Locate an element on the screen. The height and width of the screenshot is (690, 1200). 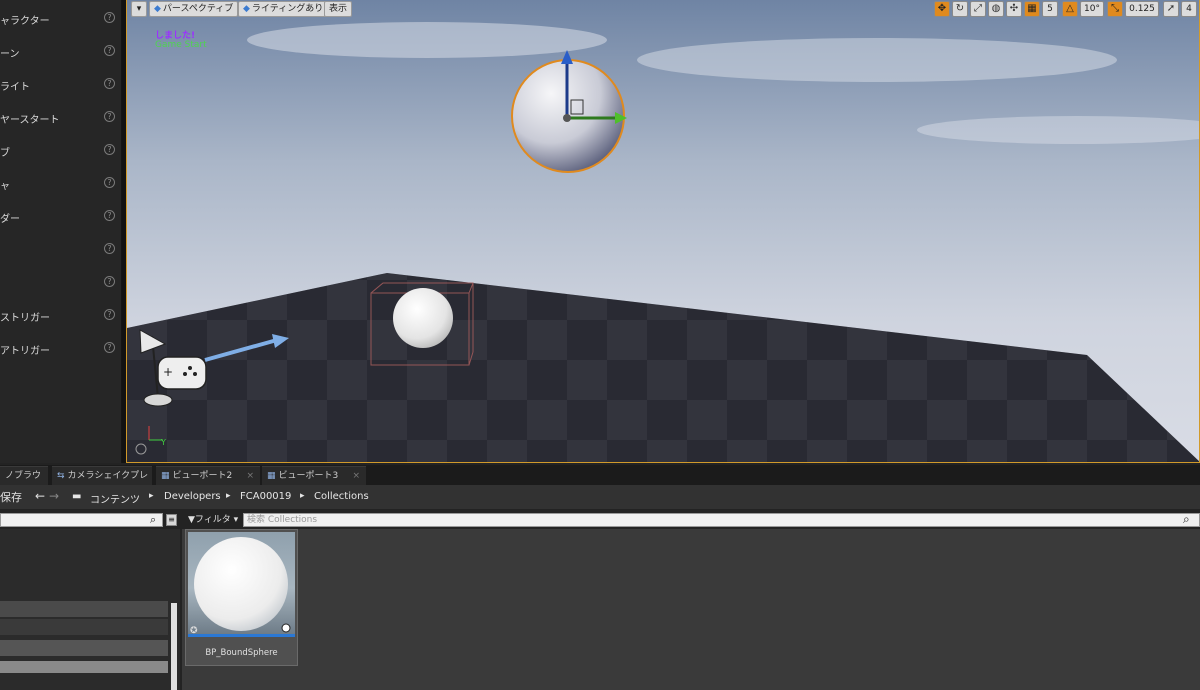
place-item-label: ライト is located at coordinates (15, 87).